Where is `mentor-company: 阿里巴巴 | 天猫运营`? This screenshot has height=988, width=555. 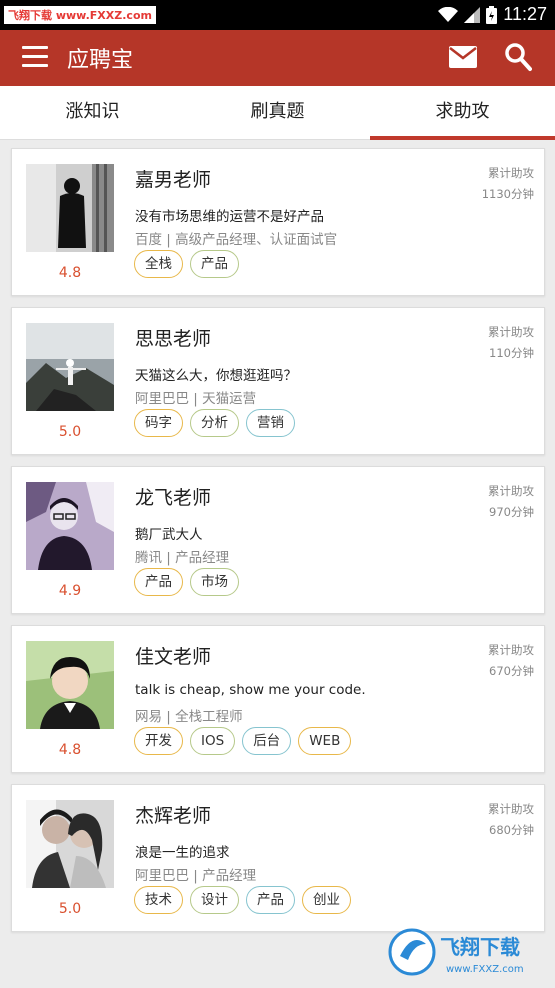
mentor-company: 阿里巴巴 | 天猫运营 is located at coordinates (196, 399).